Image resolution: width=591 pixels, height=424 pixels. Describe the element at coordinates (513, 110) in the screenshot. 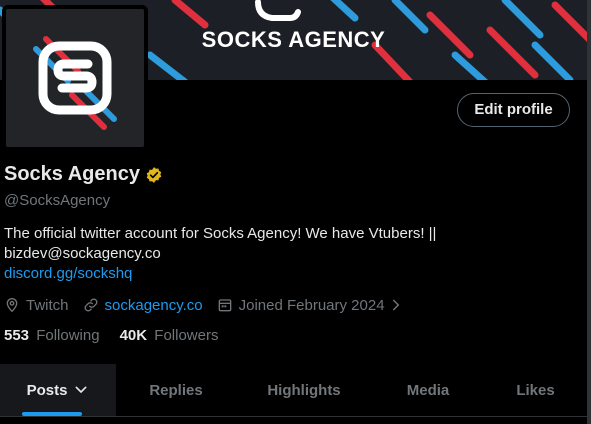

I see `edit-profile-button: Edit profile` at that location.